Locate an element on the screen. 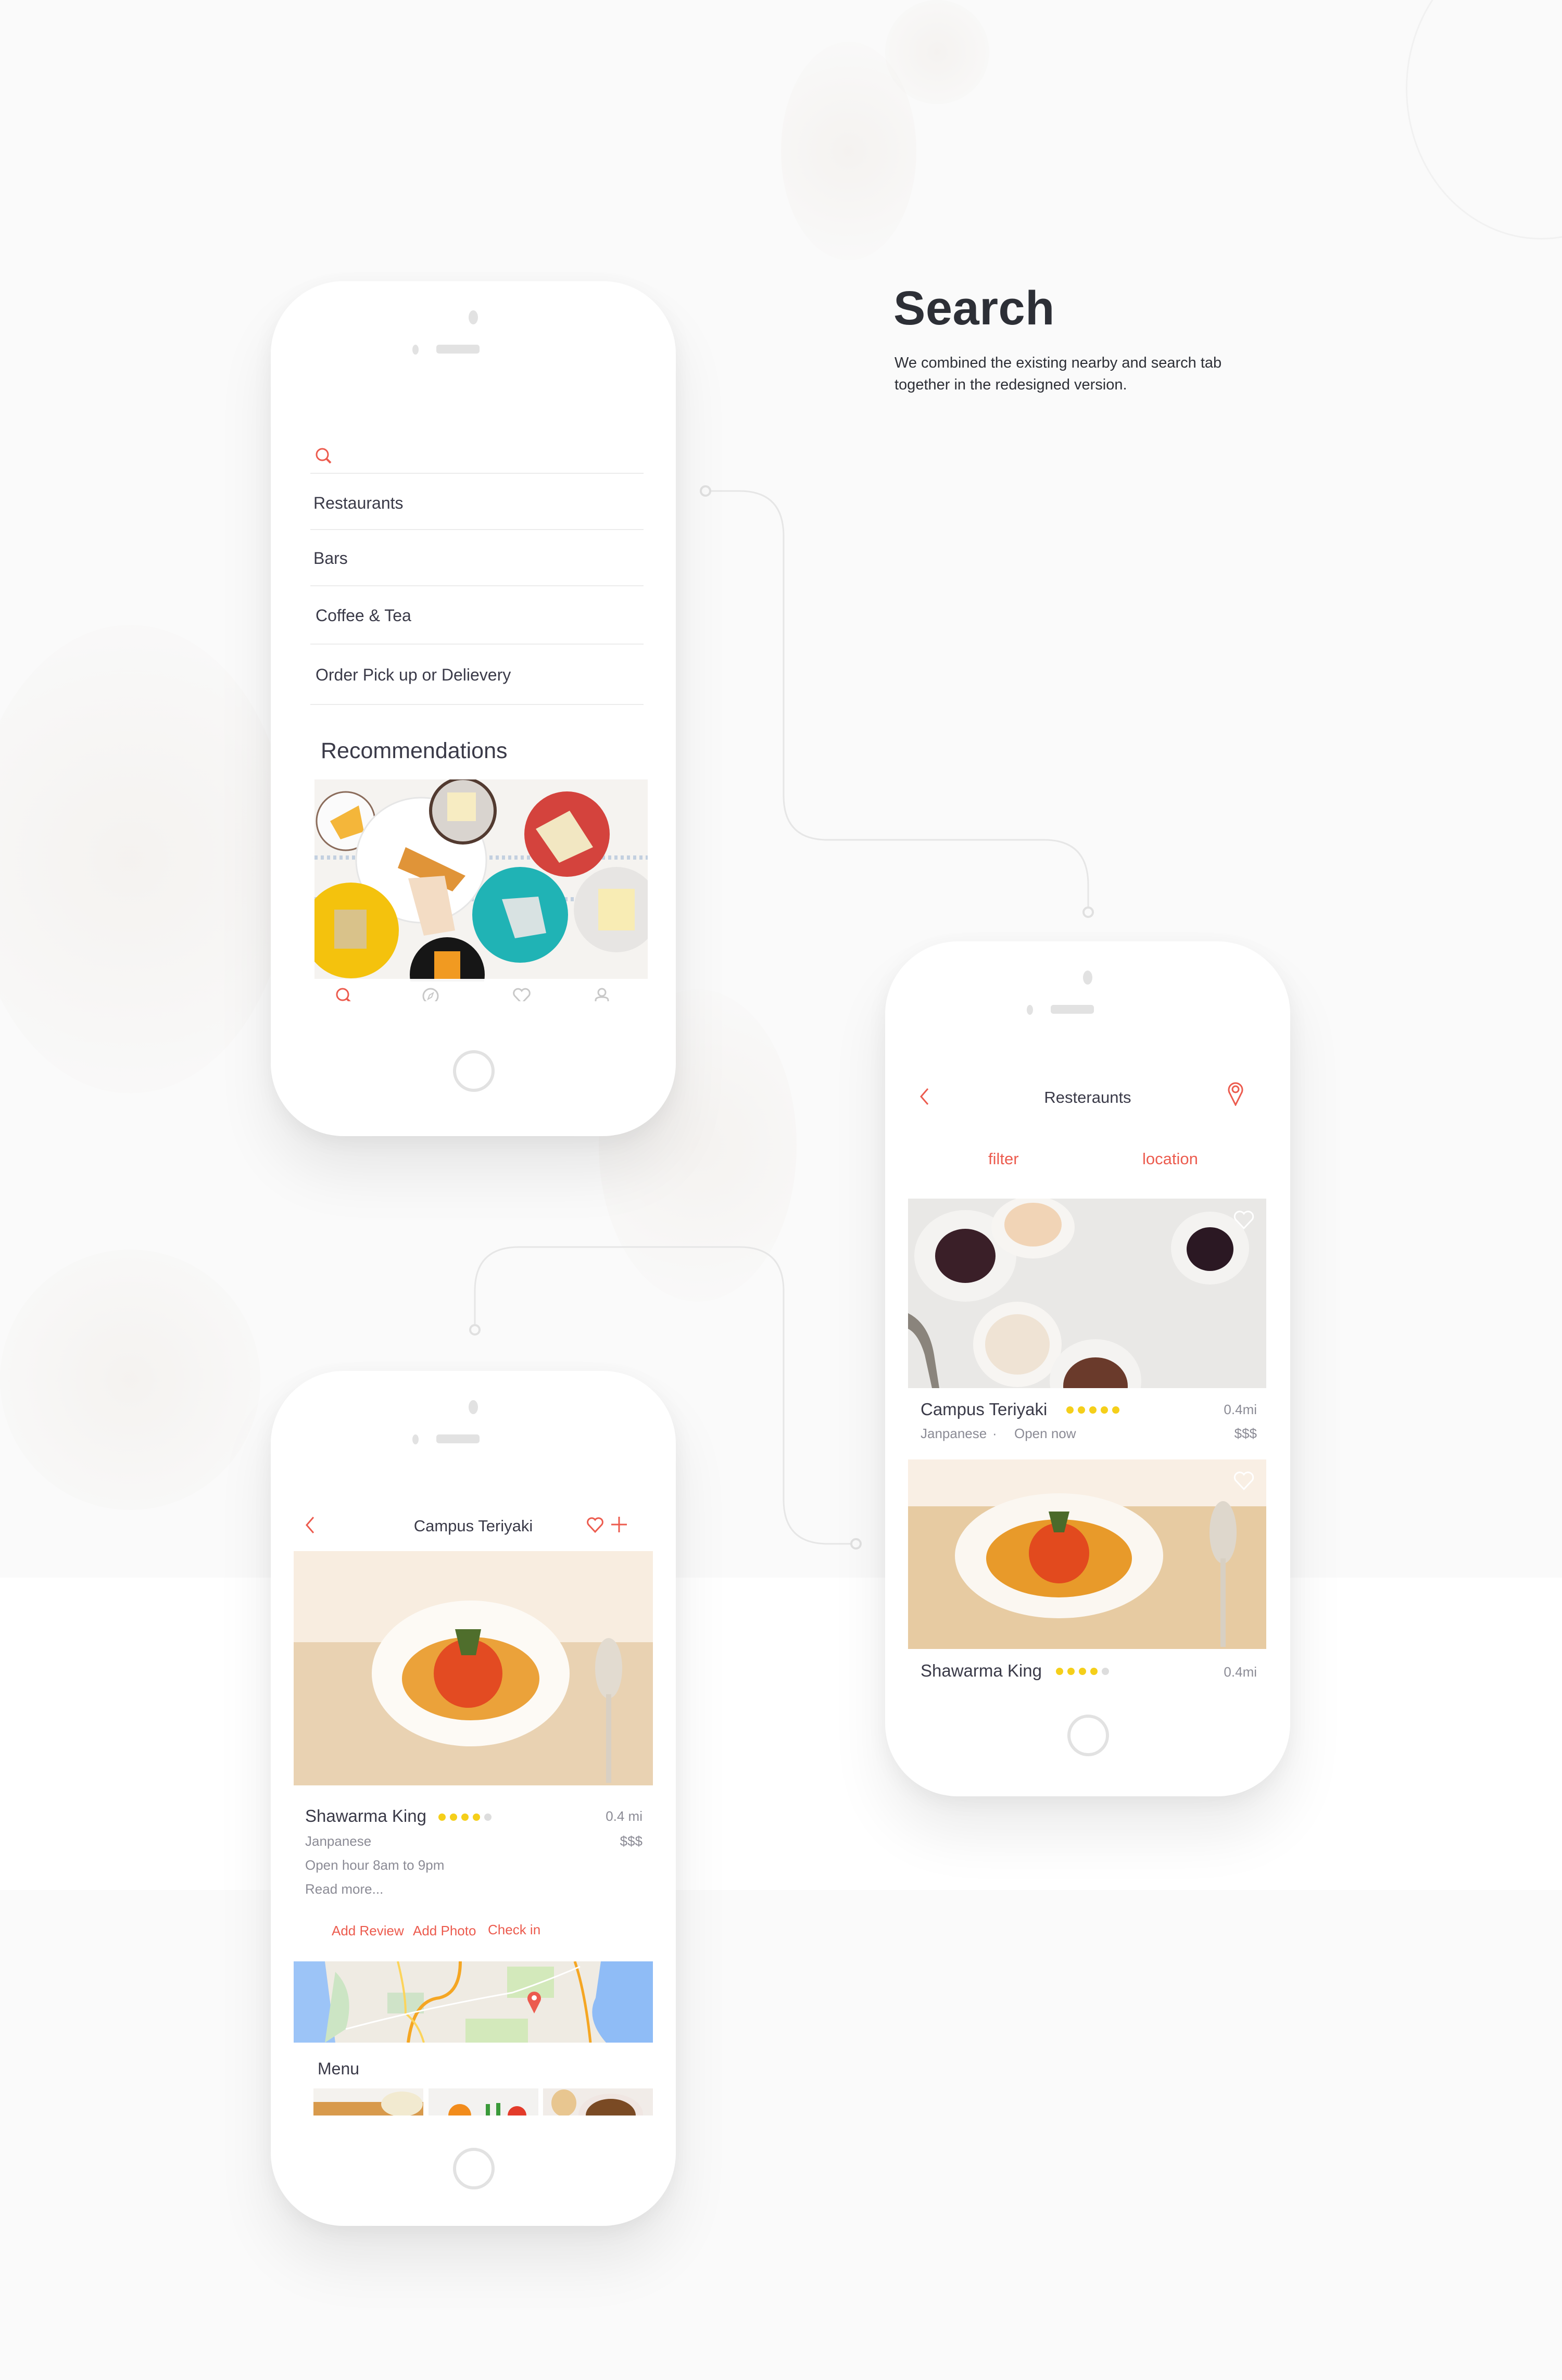  nav-bar: Campus Teriyaki is located at coordinates (450, 1534).